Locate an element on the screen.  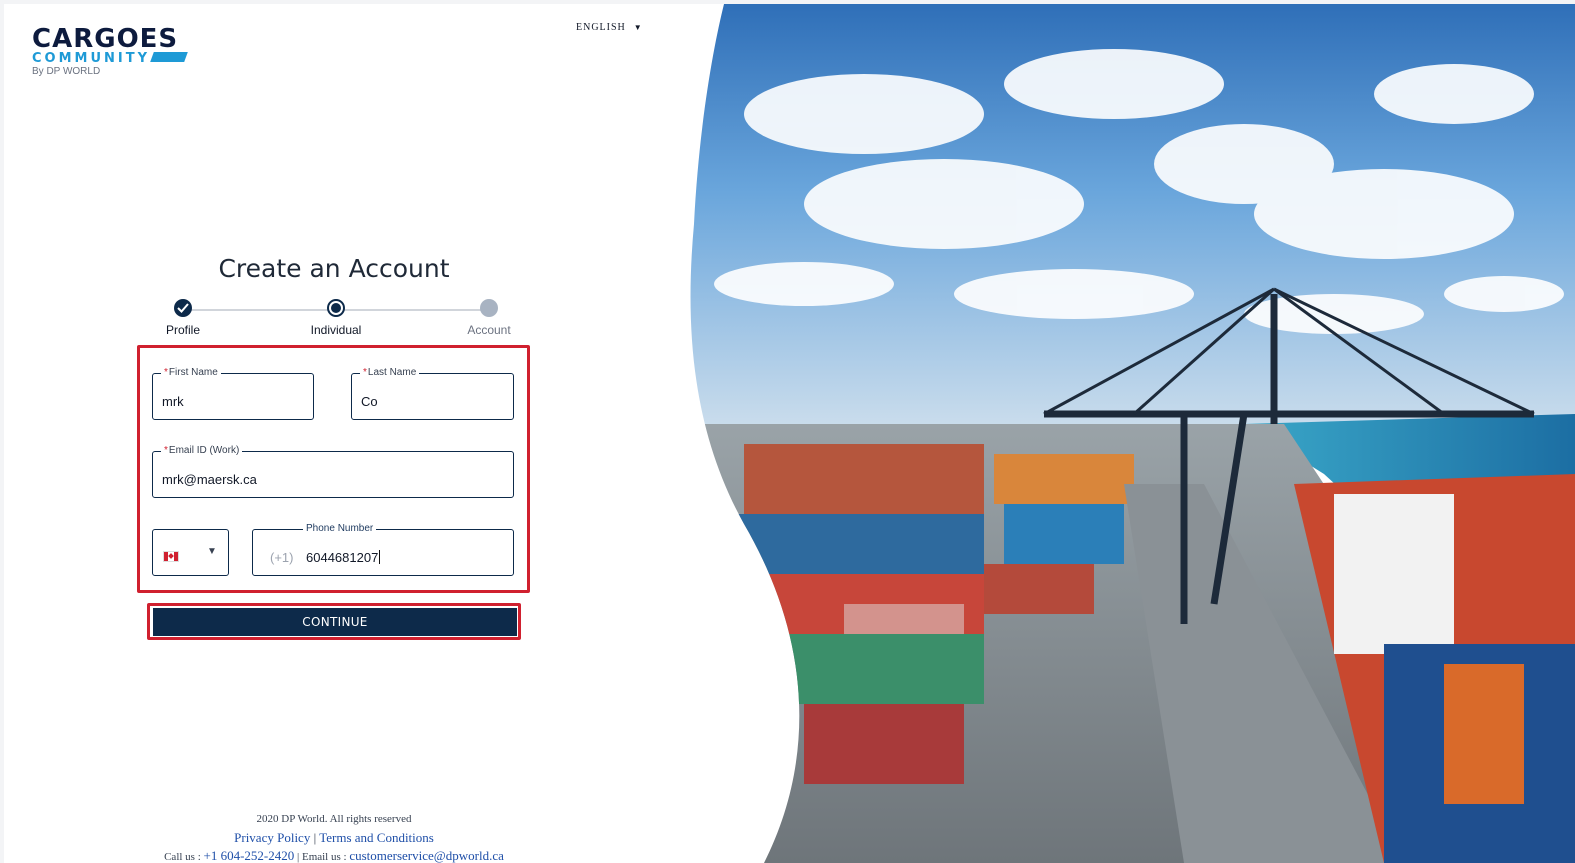
first-name-field: *First Name mrk is located at coordinates (233, 393).